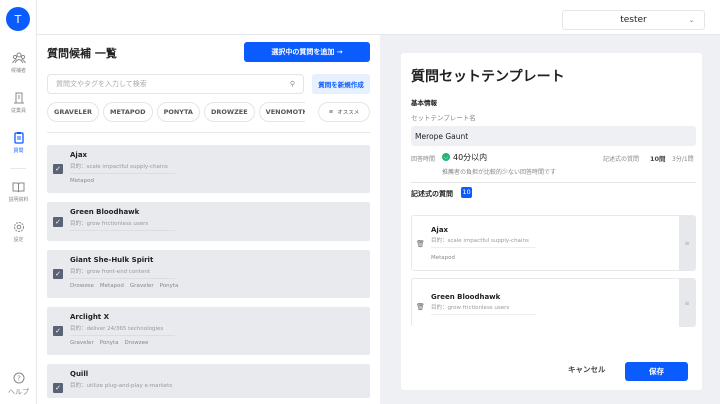  What do you see at coordinates (656, 371) in the screenshot?
I see `save-button: 保存` at bounding box center [656, 371].